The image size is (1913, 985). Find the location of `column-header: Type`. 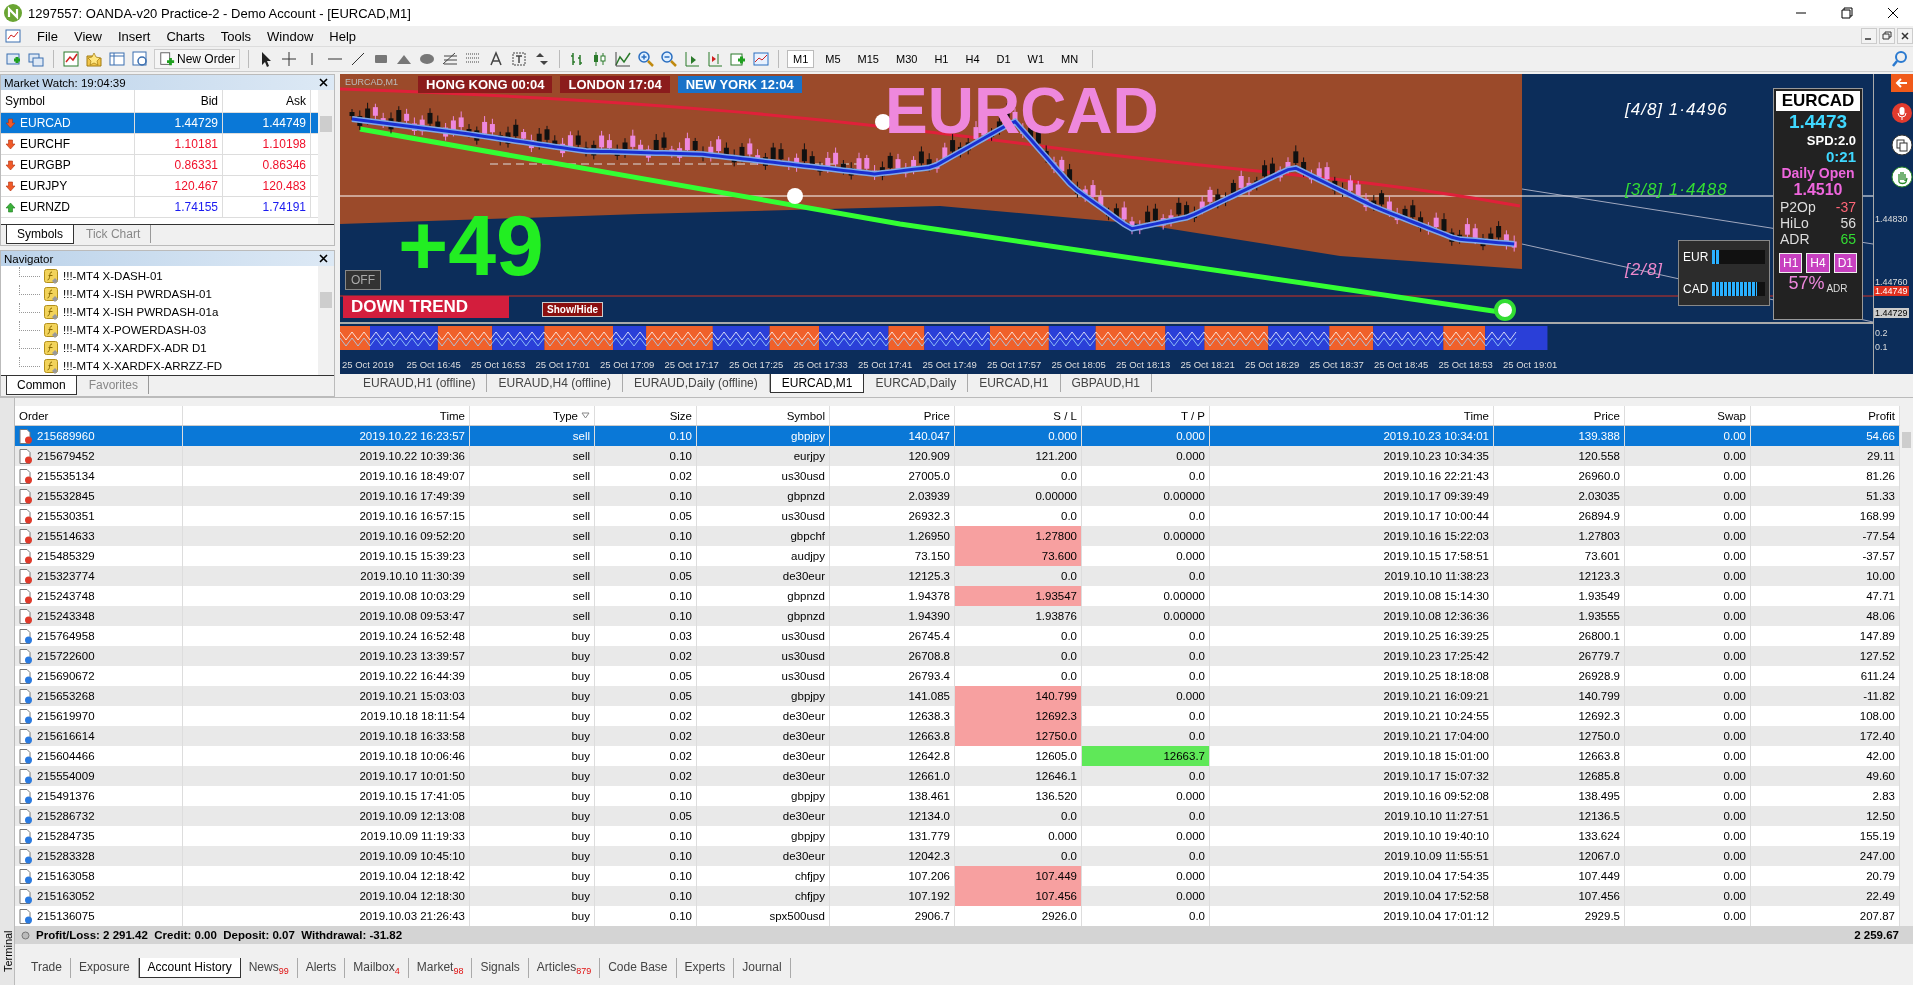

column-header: Type is located at coordinates (532, 415).